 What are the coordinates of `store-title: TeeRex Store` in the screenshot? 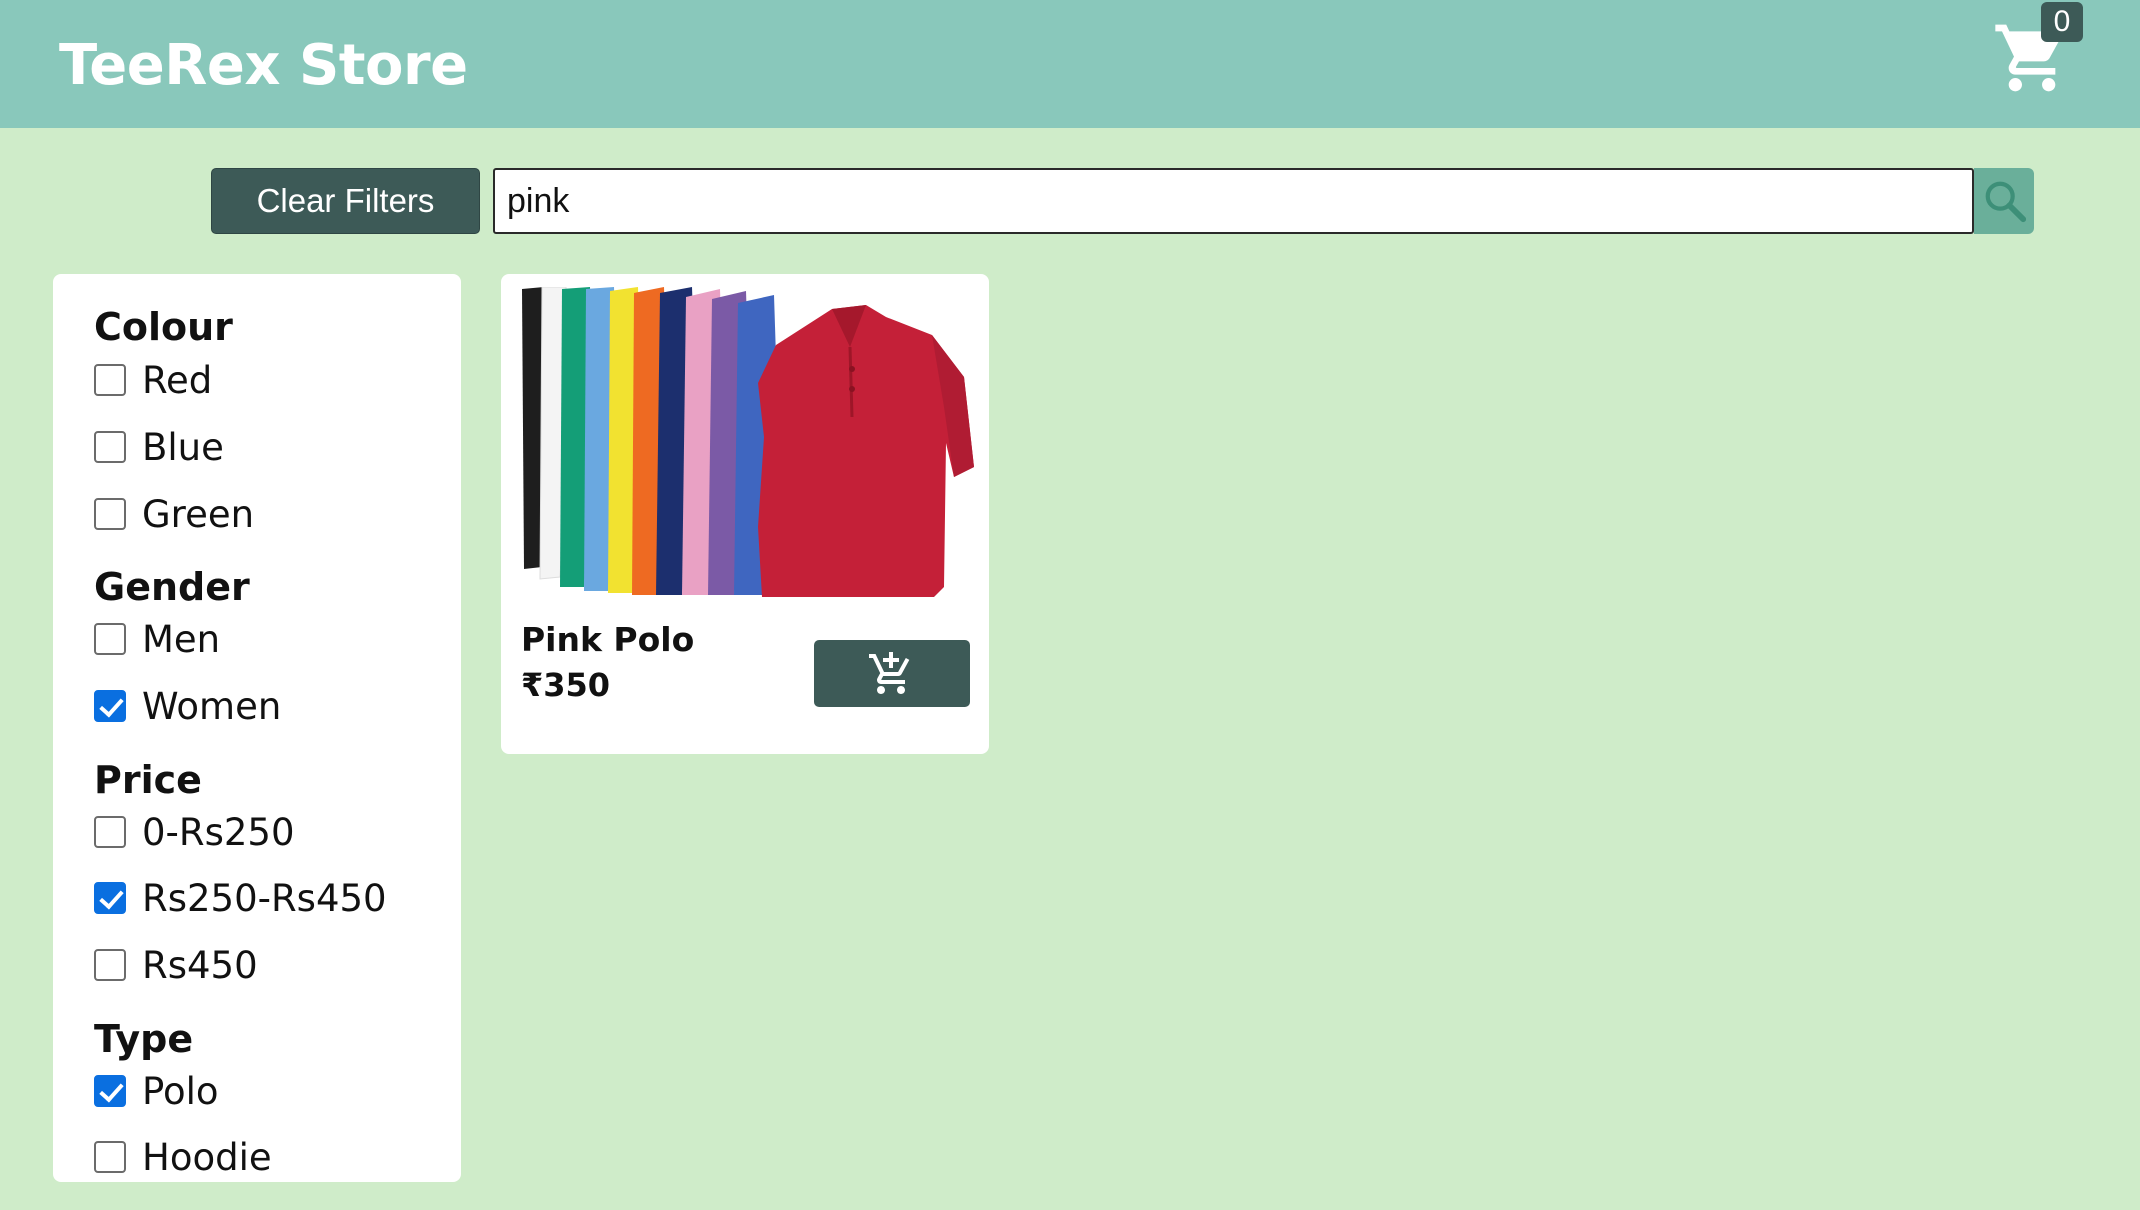 It's located at (263, 66).